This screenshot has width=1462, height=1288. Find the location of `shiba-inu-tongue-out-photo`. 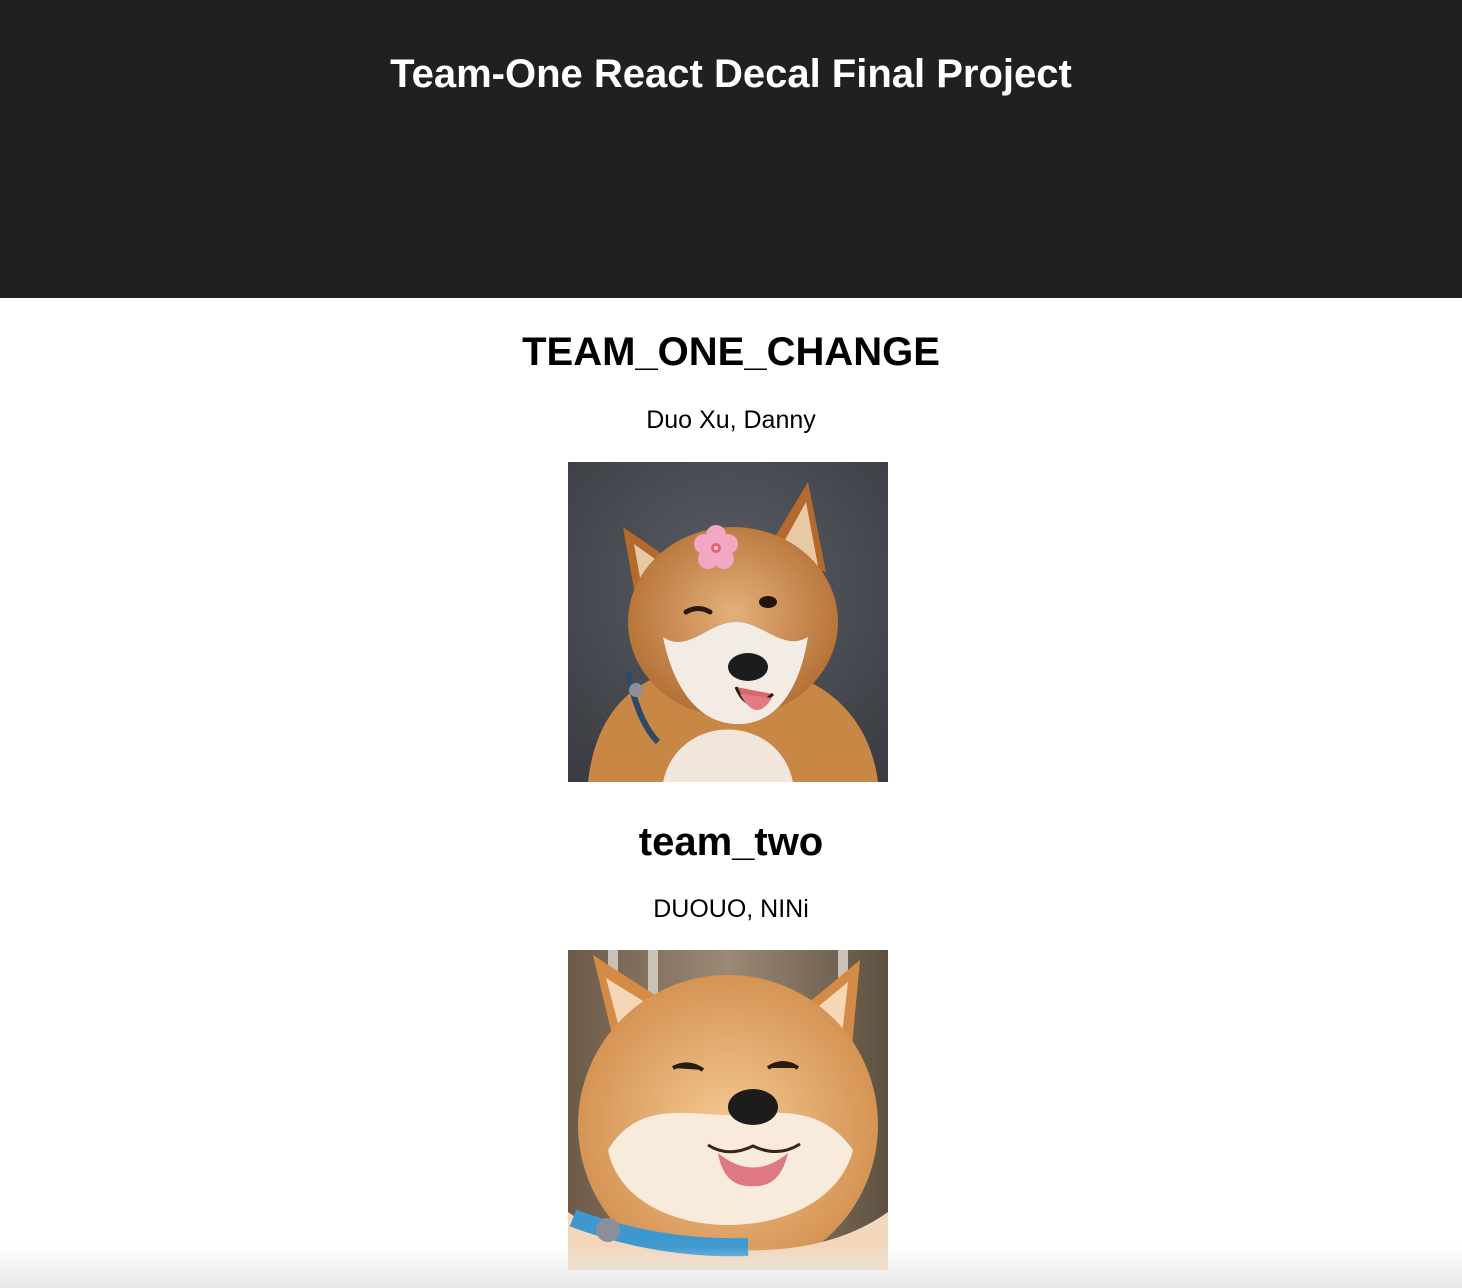

shiba-inu-tongue-out-photo is located at coordinates (728, 1110).